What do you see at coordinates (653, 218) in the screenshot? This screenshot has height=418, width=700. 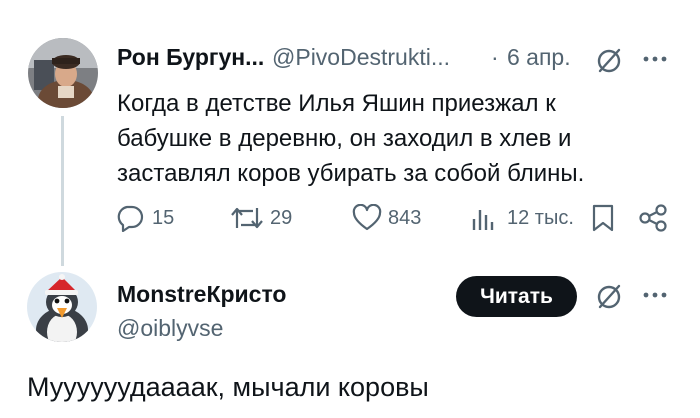 I see `share-icon` at bounding box center [653, 218].